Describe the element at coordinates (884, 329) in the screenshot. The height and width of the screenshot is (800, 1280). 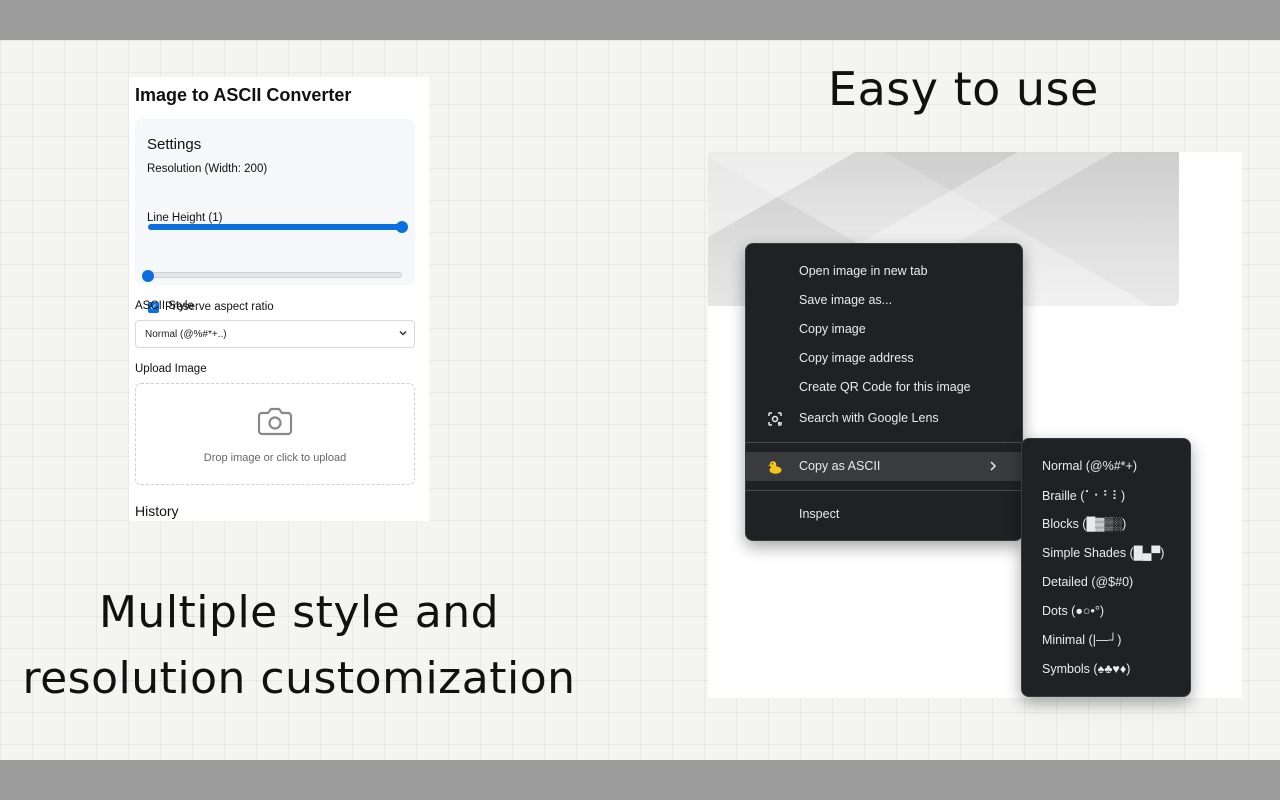
I see `menu-item-copy-image: Copy image` at that location.